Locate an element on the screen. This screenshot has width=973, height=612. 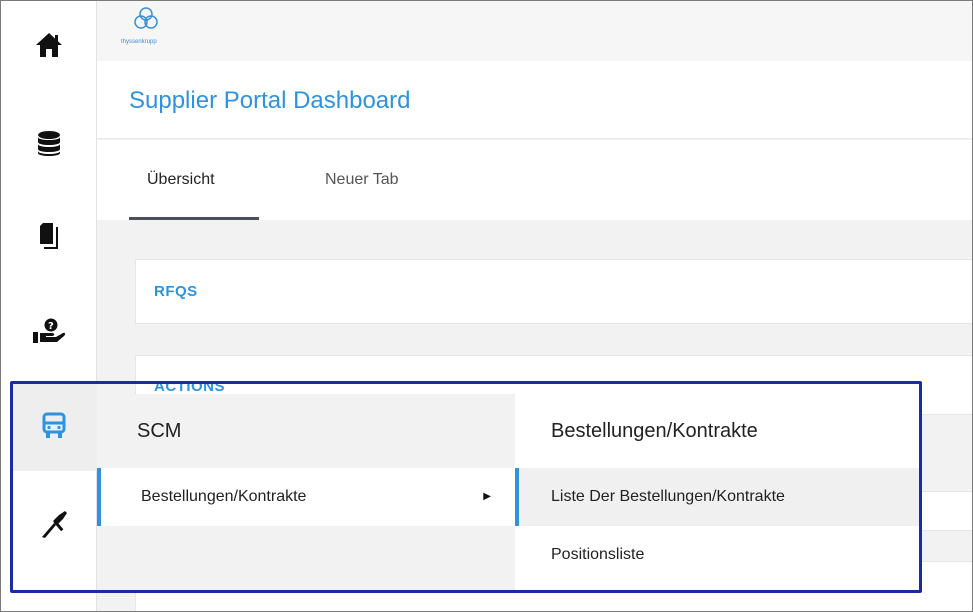
database-icon is located at coordinates (49, 143).